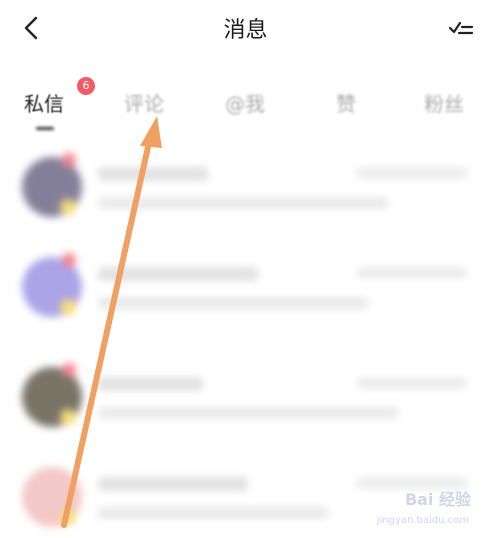 This screenshot has width=491, height=538. What do you see at coordinates (45, 128) in the screenshot?
I see `active-tab-indicator` at bounding box center [45, 128].